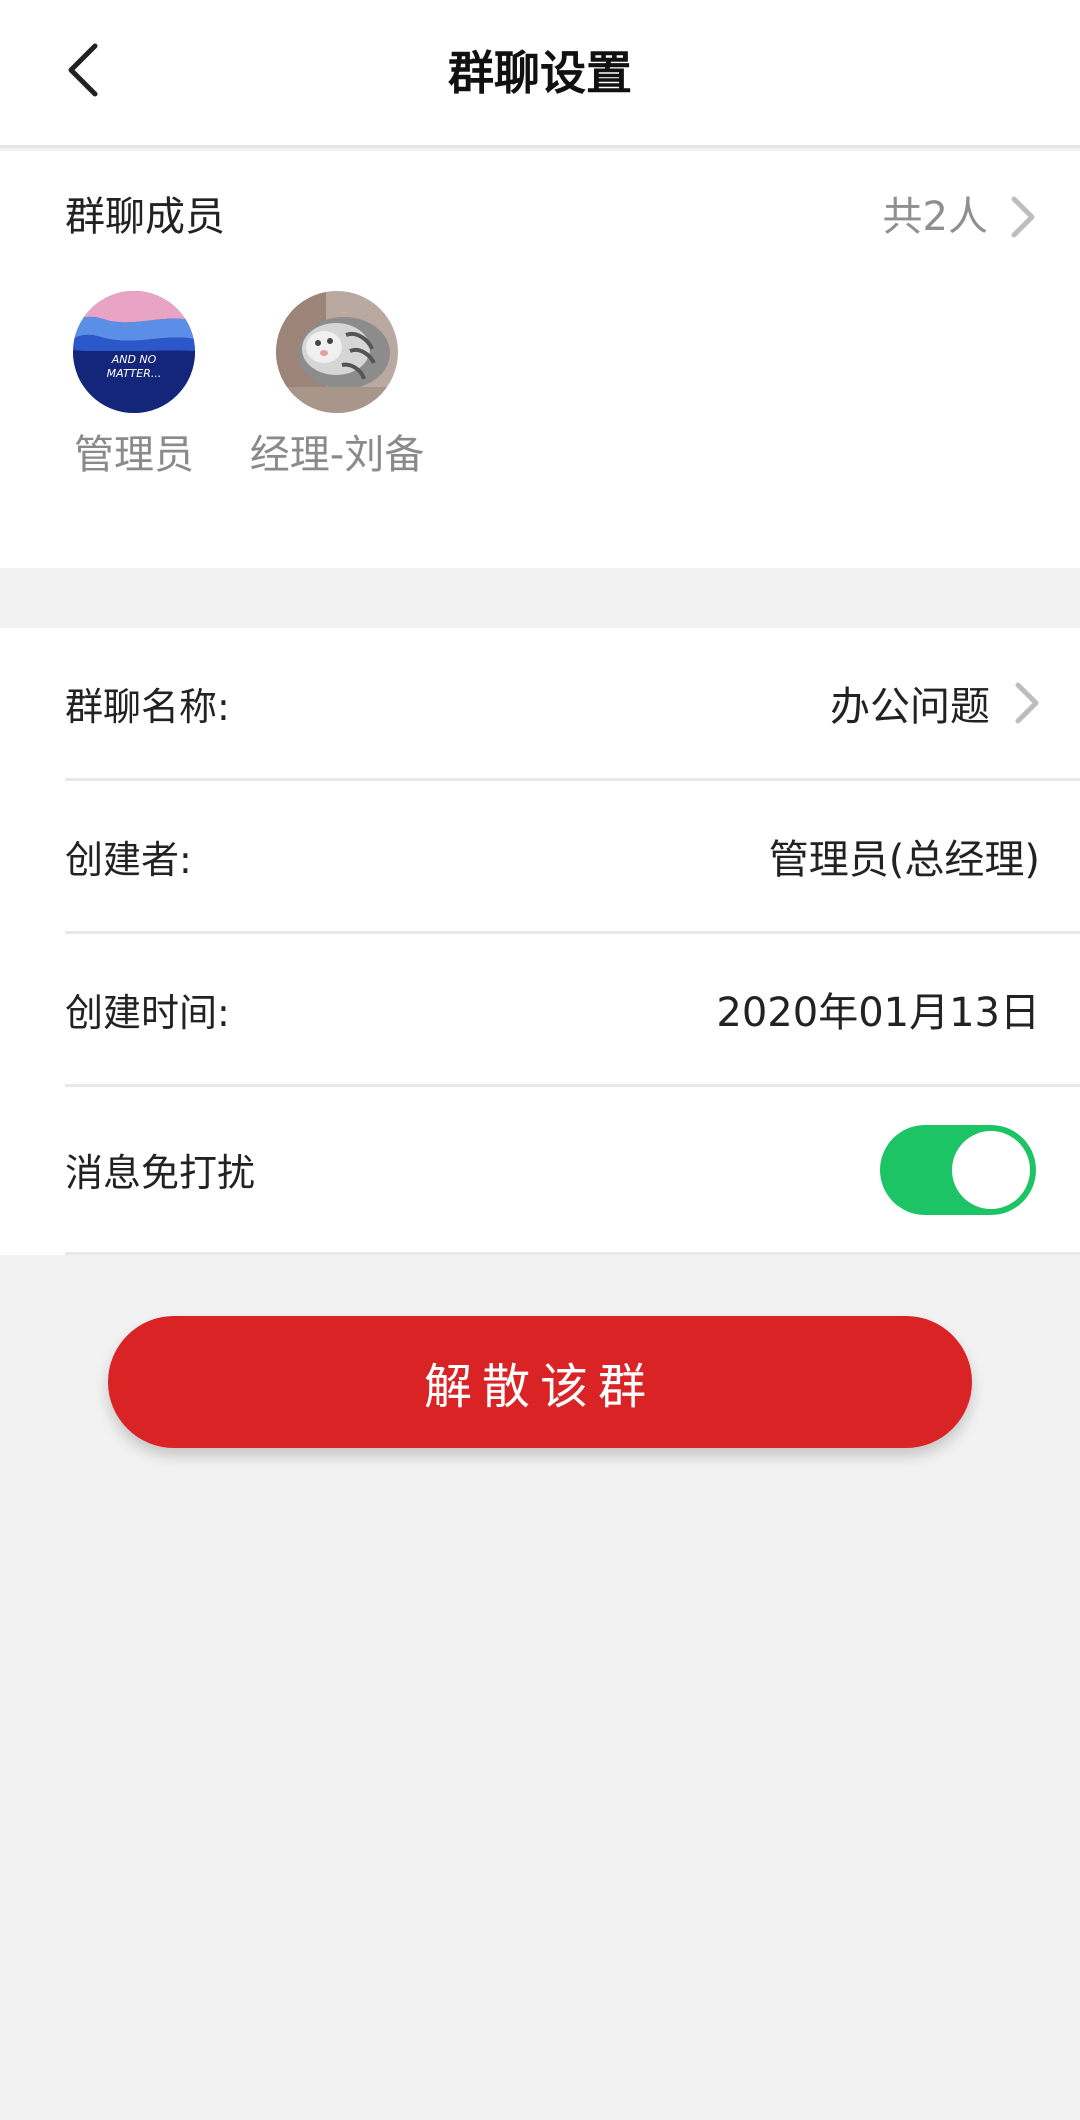 This screenshot has height=2120, width=1080. I want to click on member-name: 管理员, so click(134, 455).